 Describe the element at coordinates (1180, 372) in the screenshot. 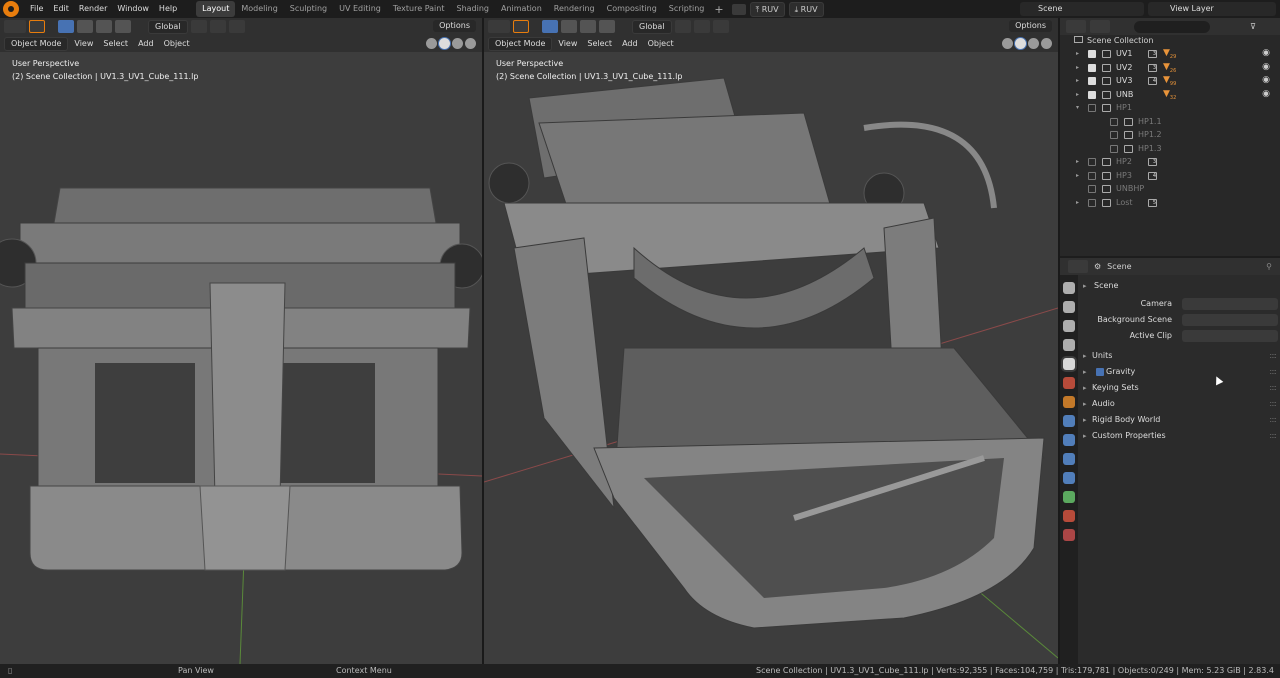

I see `section-gravity: Gravity::::` at that location.